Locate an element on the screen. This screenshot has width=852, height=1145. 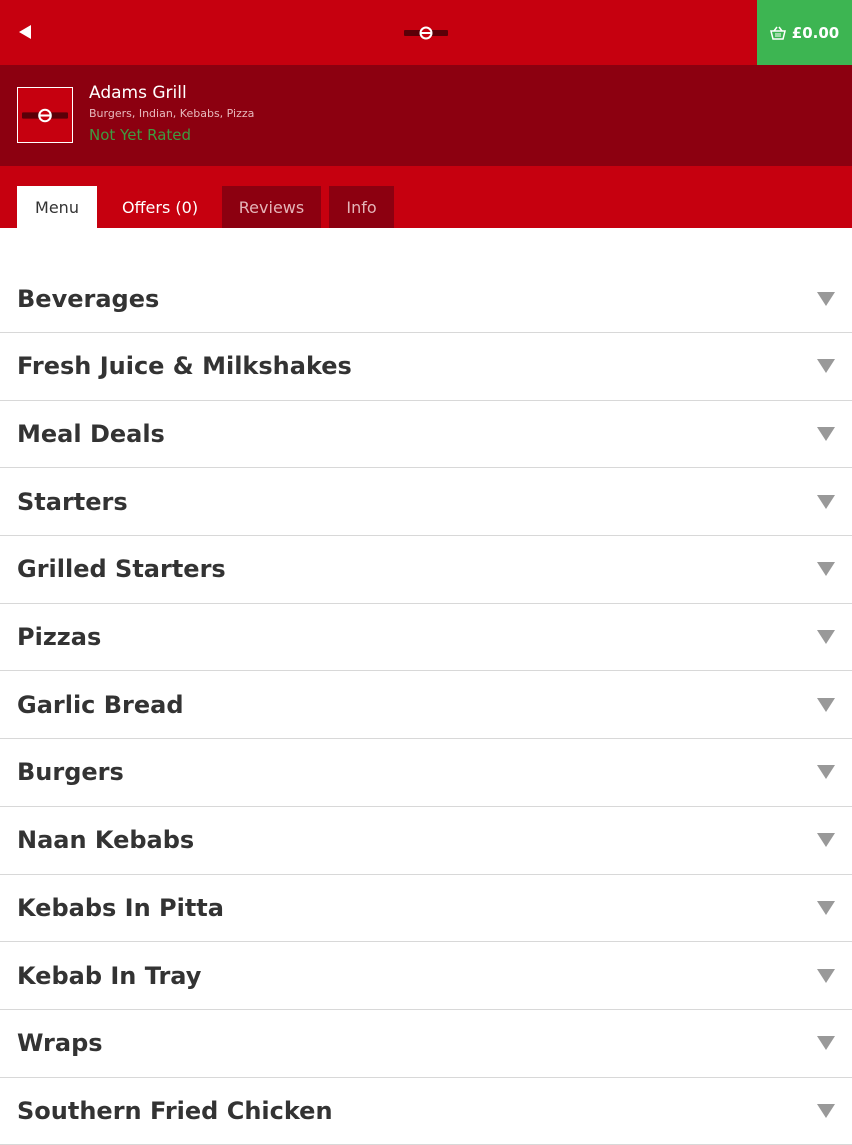
menu-category-pizzas: Pizzas is located at coordinates (426, 638).